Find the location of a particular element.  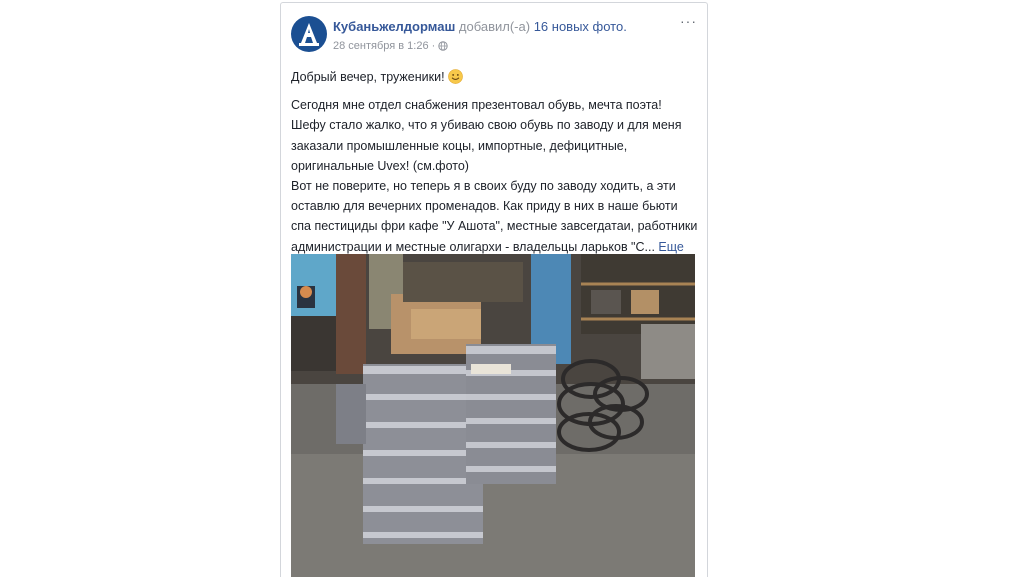

photo-count-link: 16 новых фото. is located at coordinates (580, 26).